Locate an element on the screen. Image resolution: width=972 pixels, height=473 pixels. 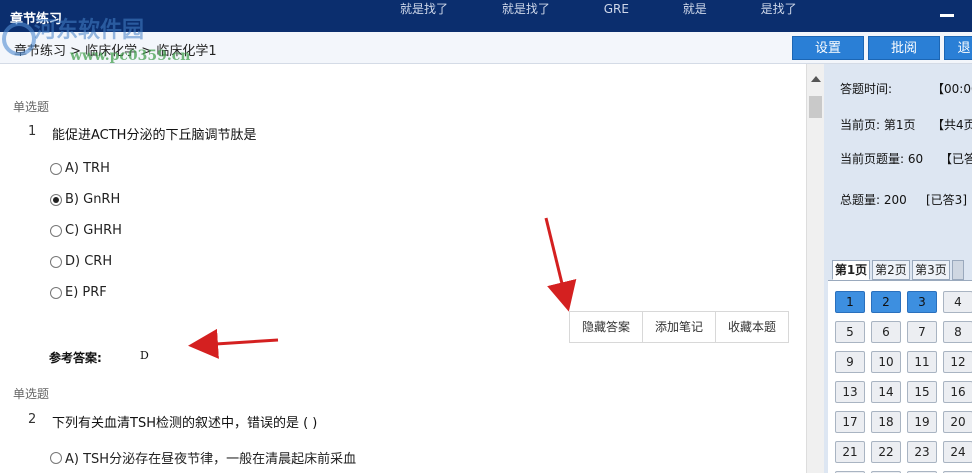
page-answered: 【已答 is located at coordinates (956, 159).